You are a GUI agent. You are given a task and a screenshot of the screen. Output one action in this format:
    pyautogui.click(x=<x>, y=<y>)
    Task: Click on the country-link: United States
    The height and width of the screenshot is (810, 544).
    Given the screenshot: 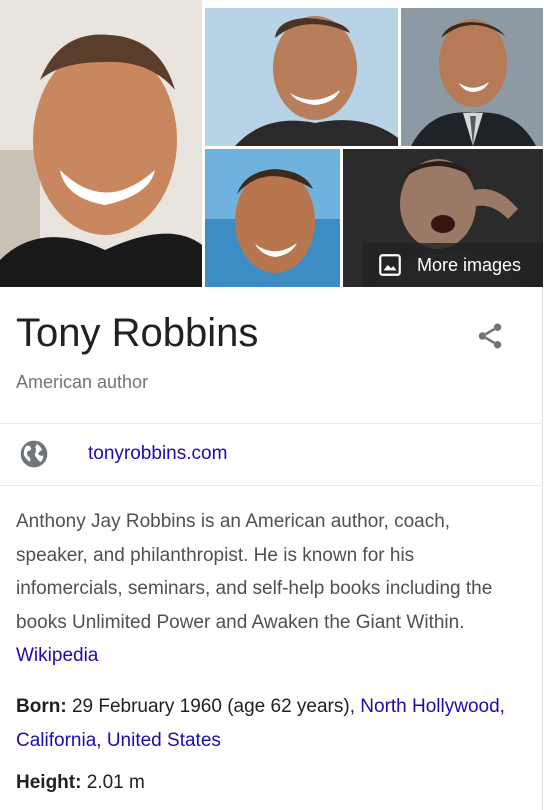 What is the action you would take?
    pyautogui.click(x=164, y=740)
    